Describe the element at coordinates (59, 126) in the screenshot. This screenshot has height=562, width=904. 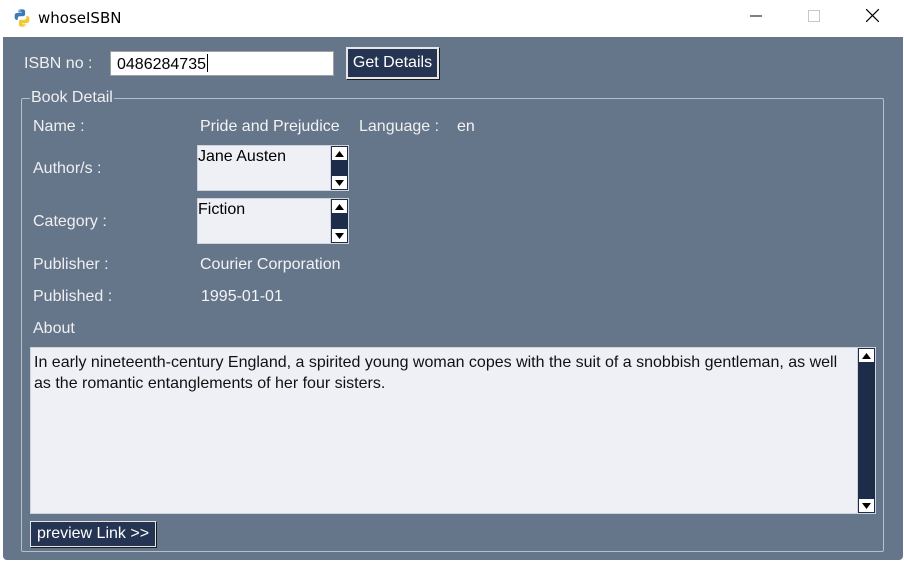
I see `name-label: Name :` at that location.